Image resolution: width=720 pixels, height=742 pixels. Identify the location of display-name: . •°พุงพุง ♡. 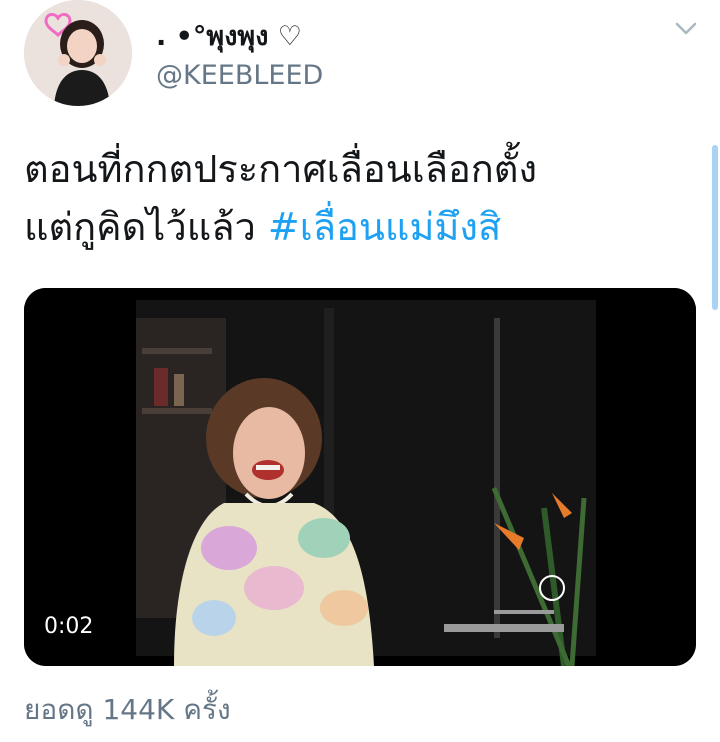
(229, 35).